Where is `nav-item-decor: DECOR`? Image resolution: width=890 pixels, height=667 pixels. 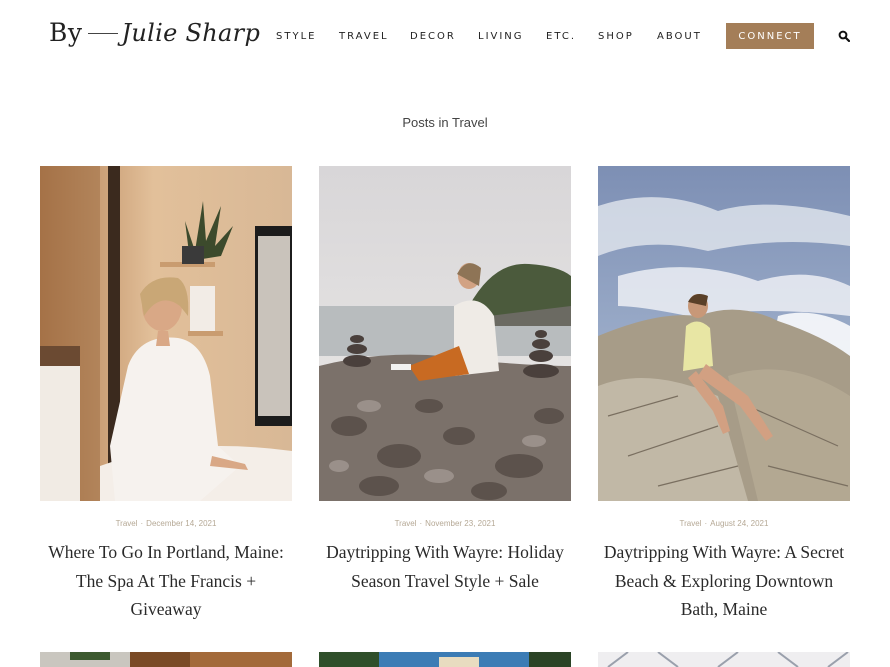
nav-item-decor: DECOR is located at coordinates (433, 36).